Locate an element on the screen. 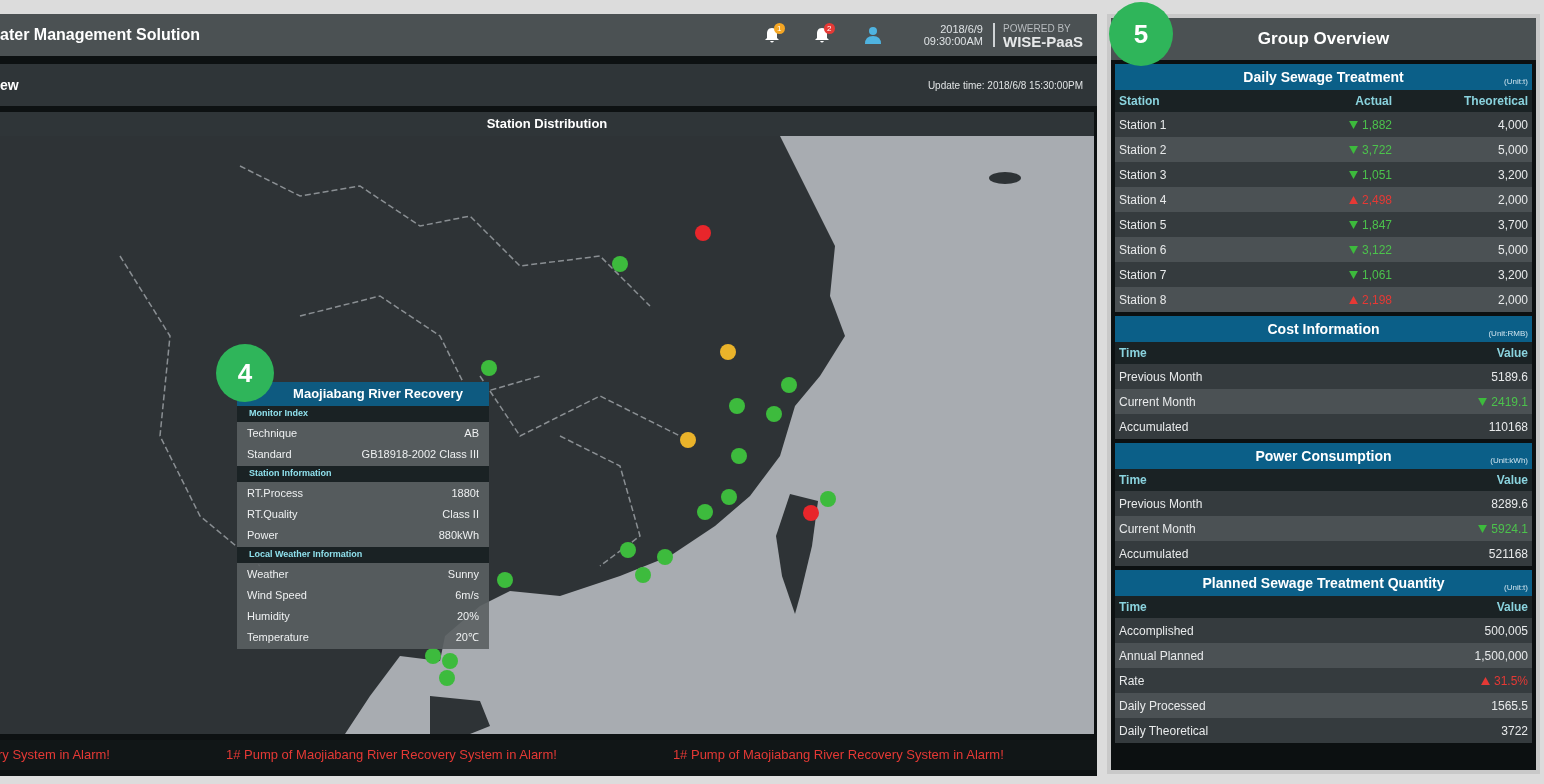  table-cell-text: Station 2 is located at coordinates (1143, 150).